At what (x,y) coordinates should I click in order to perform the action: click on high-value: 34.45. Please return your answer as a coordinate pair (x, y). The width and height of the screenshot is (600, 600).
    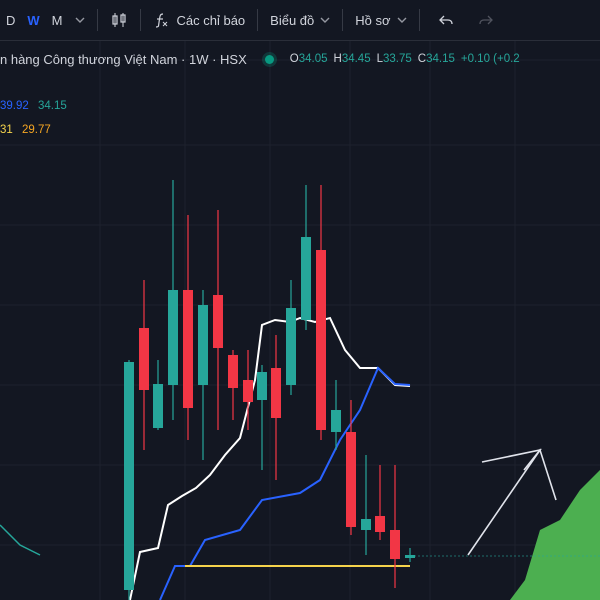
    Looking at the image, I should click on (356, 59).